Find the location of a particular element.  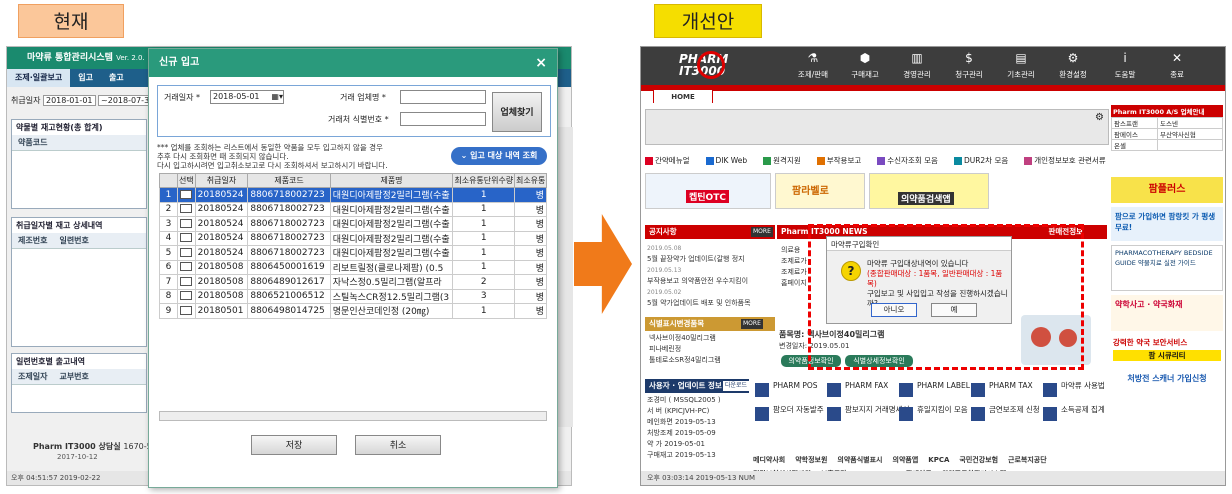

company-id-input is located at coordinates (443, 119).